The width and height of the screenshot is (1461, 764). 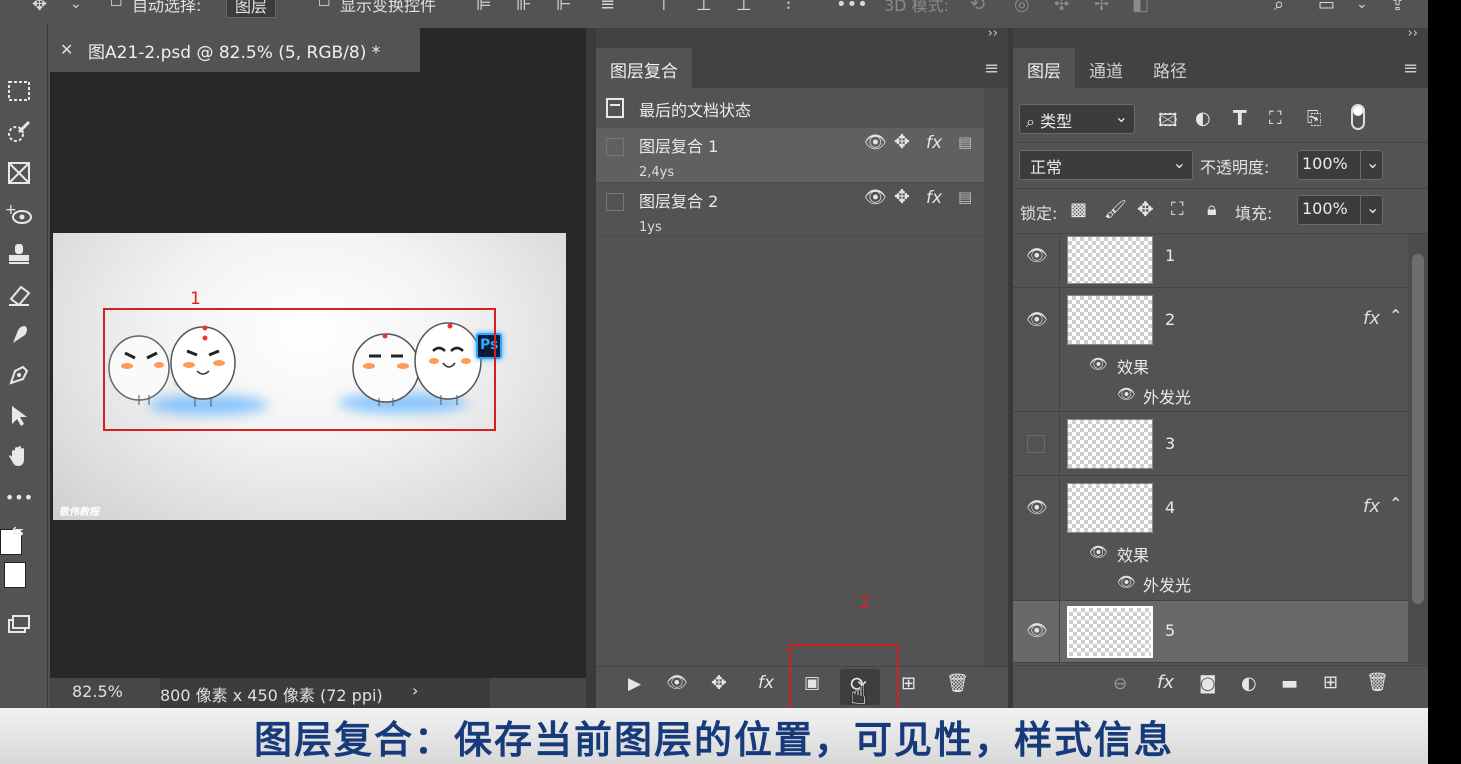 I want to click on layer-row: 👁︎ 4 fx ⌃ 👁︎ 效果 👁︎ 外发光, so click(x=1210, y=538).